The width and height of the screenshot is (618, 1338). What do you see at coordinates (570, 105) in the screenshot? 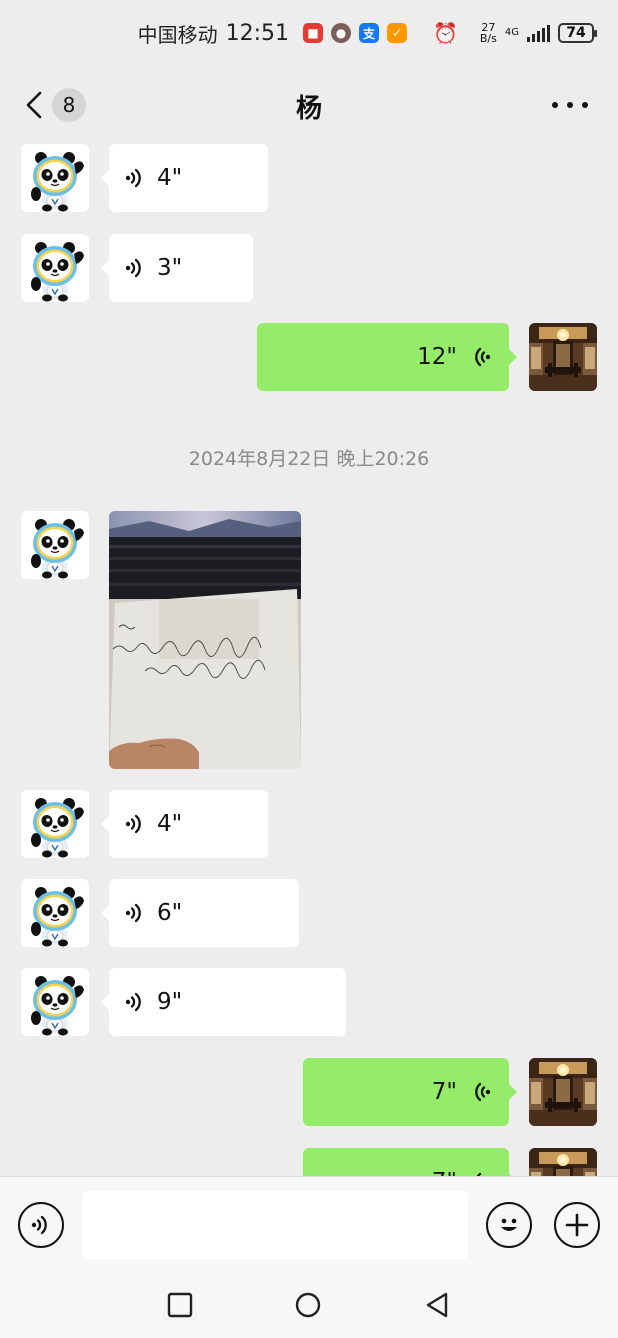
I see `more-options-button` at bounding box center [570, 105].